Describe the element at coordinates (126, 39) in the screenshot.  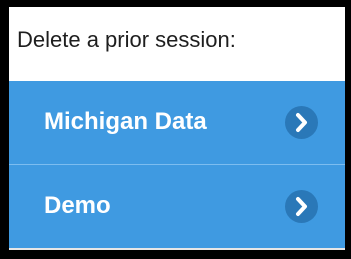
I see `panel-title: Delete a prior session:` at that location.